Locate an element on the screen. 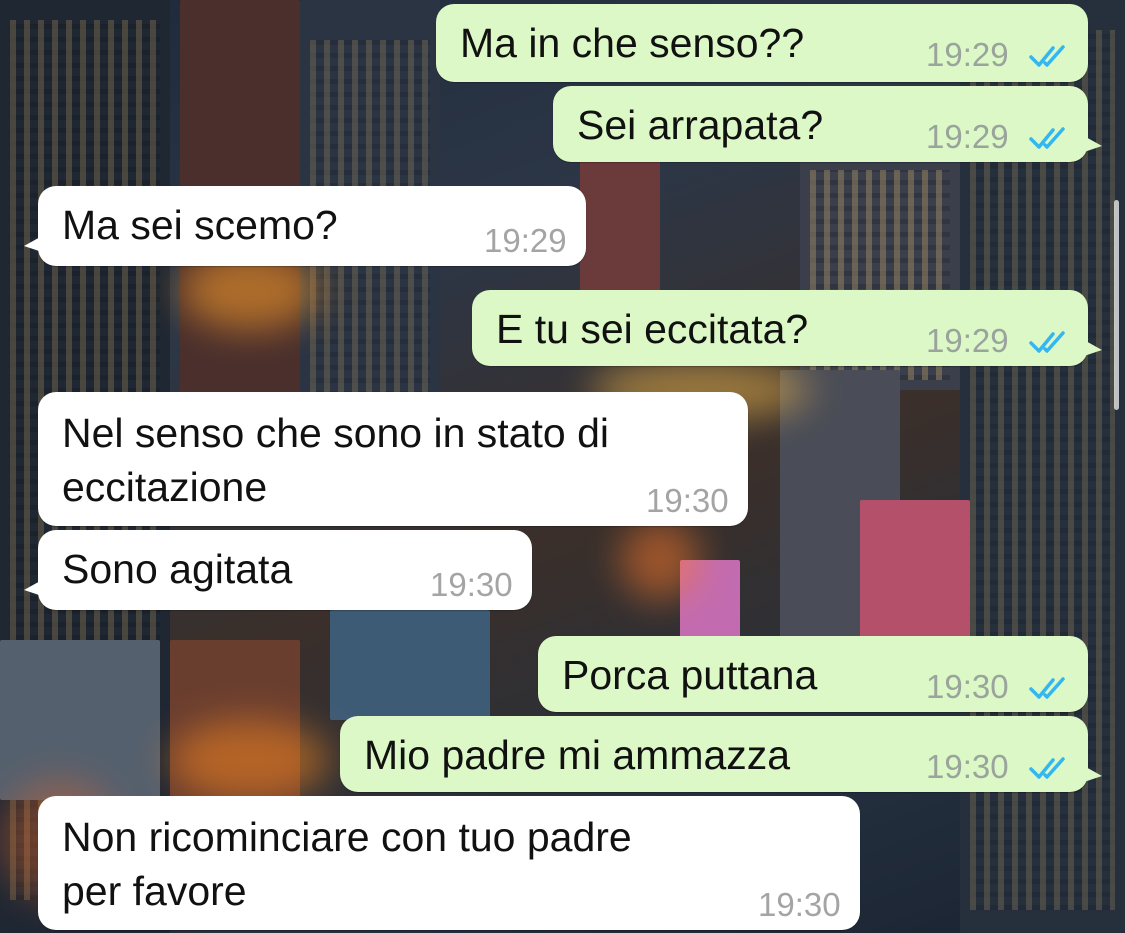 This screenshot has width=1125, height=933. message-text: Porca puttana is located at coordinates (690, 675).